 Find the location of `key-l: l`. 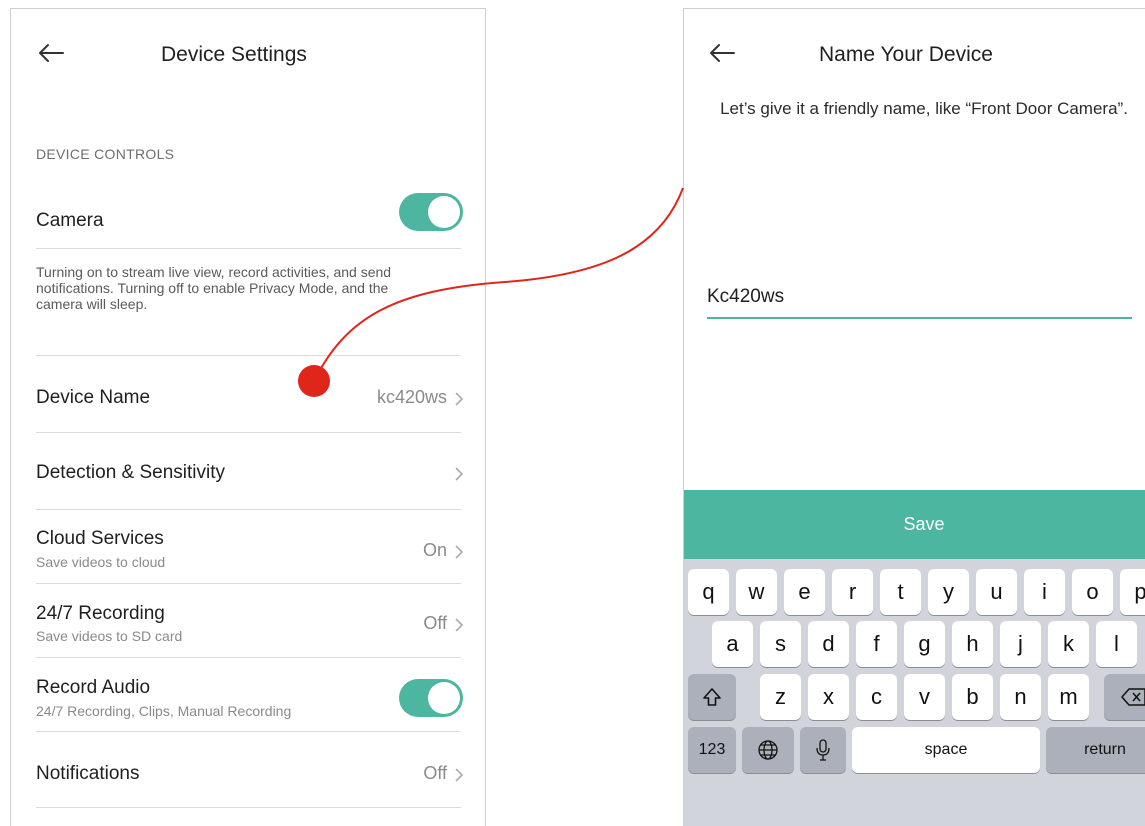

key-l: l is located at coordinates (1116, 644).